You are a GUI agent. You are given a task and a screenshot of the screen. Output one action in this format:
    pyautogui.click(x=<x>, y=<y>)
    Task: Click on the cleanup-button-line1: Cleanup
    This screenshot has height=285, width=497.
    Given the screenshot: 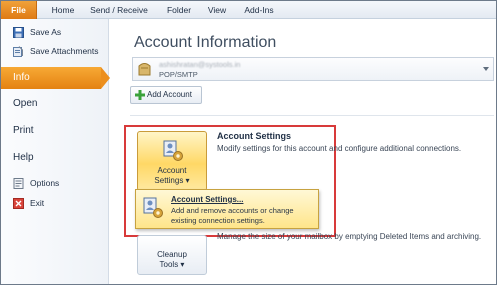 What is the action you would take?
    pyautogui.click(x=172, y=254)
    